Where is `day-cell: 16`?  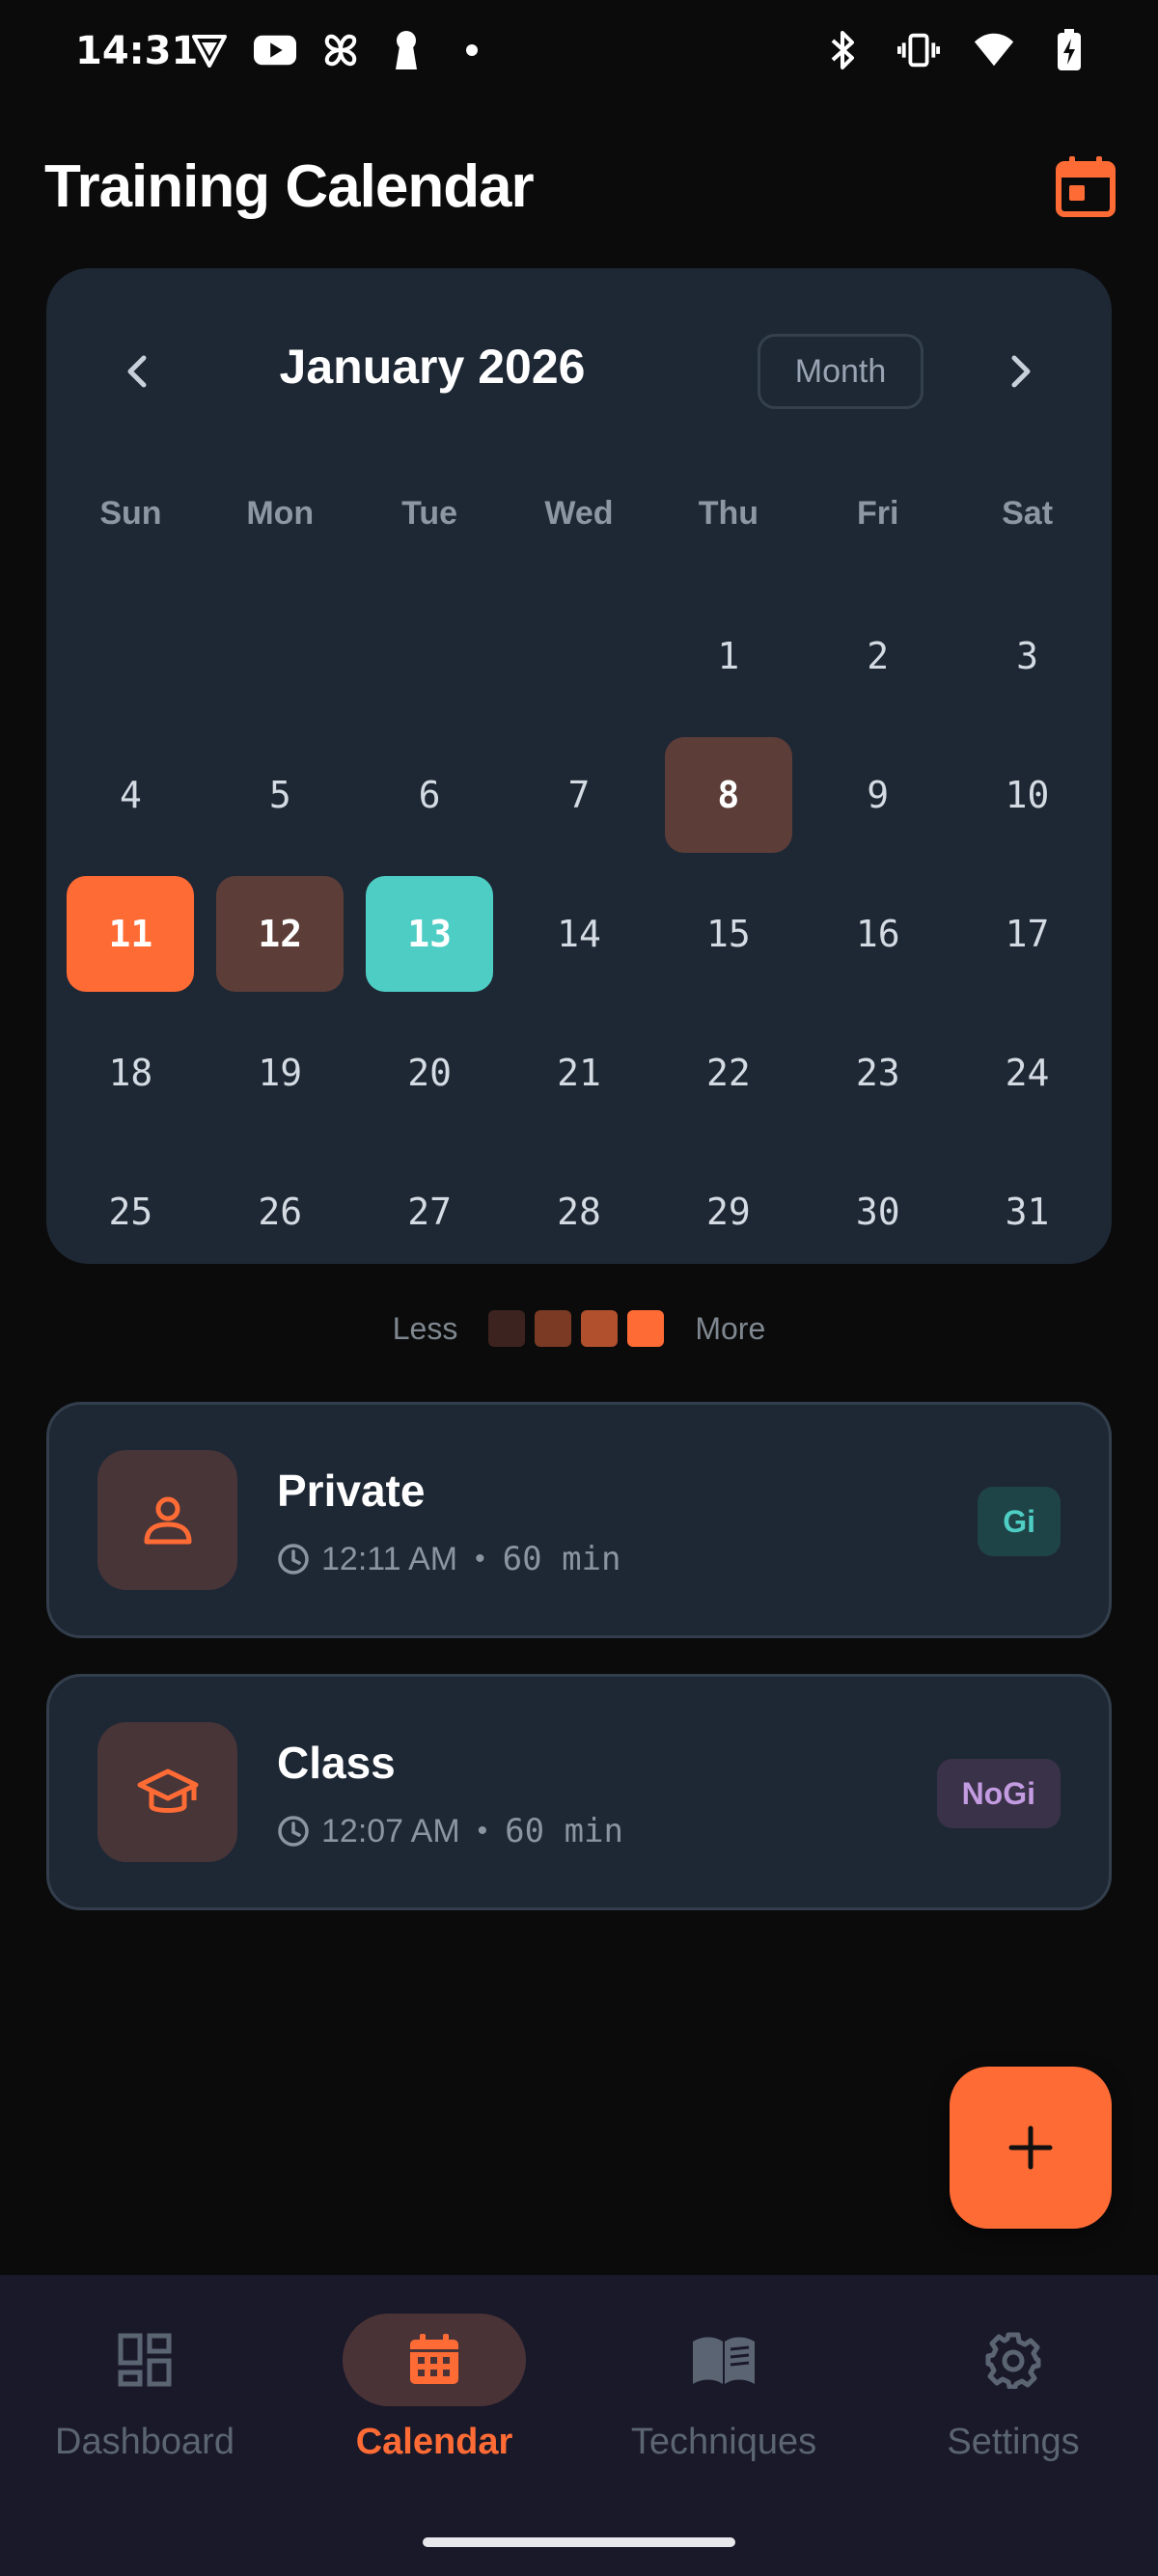 day-cell: 16 is located at coordinates (877, 933).